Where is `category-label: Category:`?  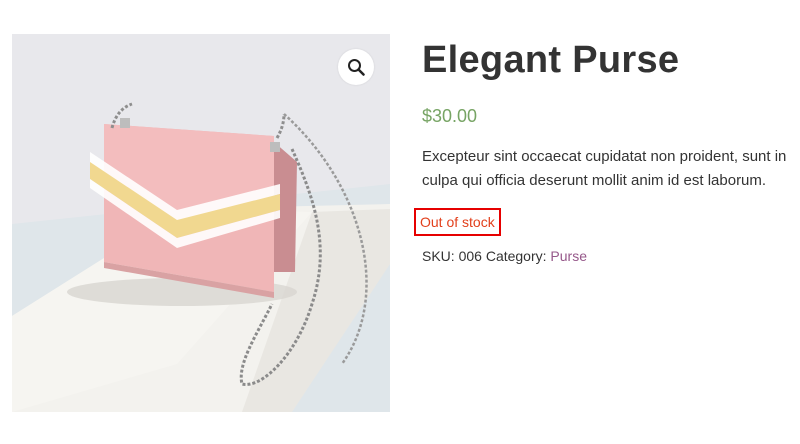
category-label: Category: is located at coordinates (516, 256).